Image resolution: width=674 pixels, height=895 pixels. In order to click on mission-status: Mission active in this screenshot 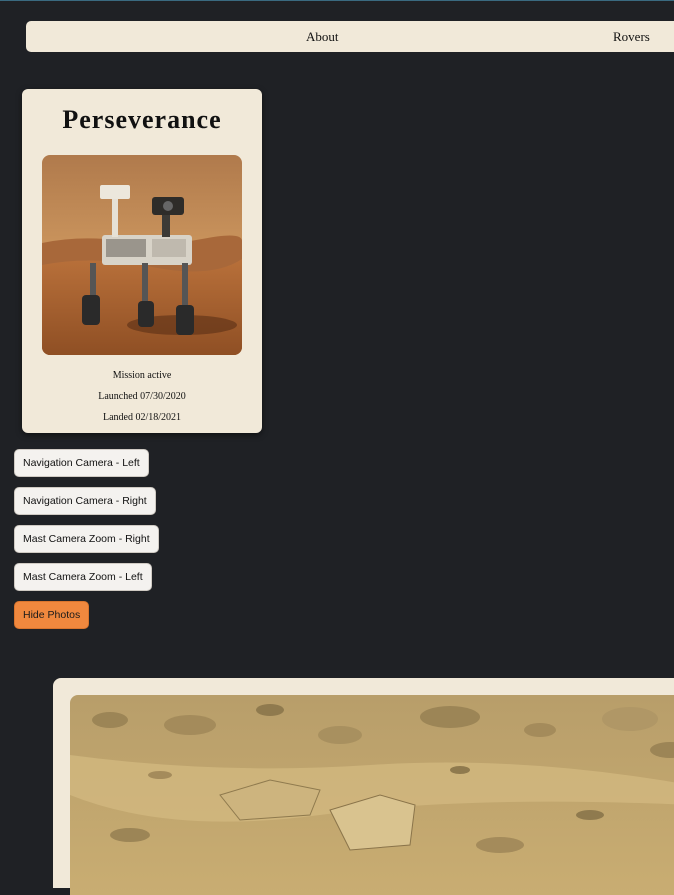, I will do `click(142, 375)`.